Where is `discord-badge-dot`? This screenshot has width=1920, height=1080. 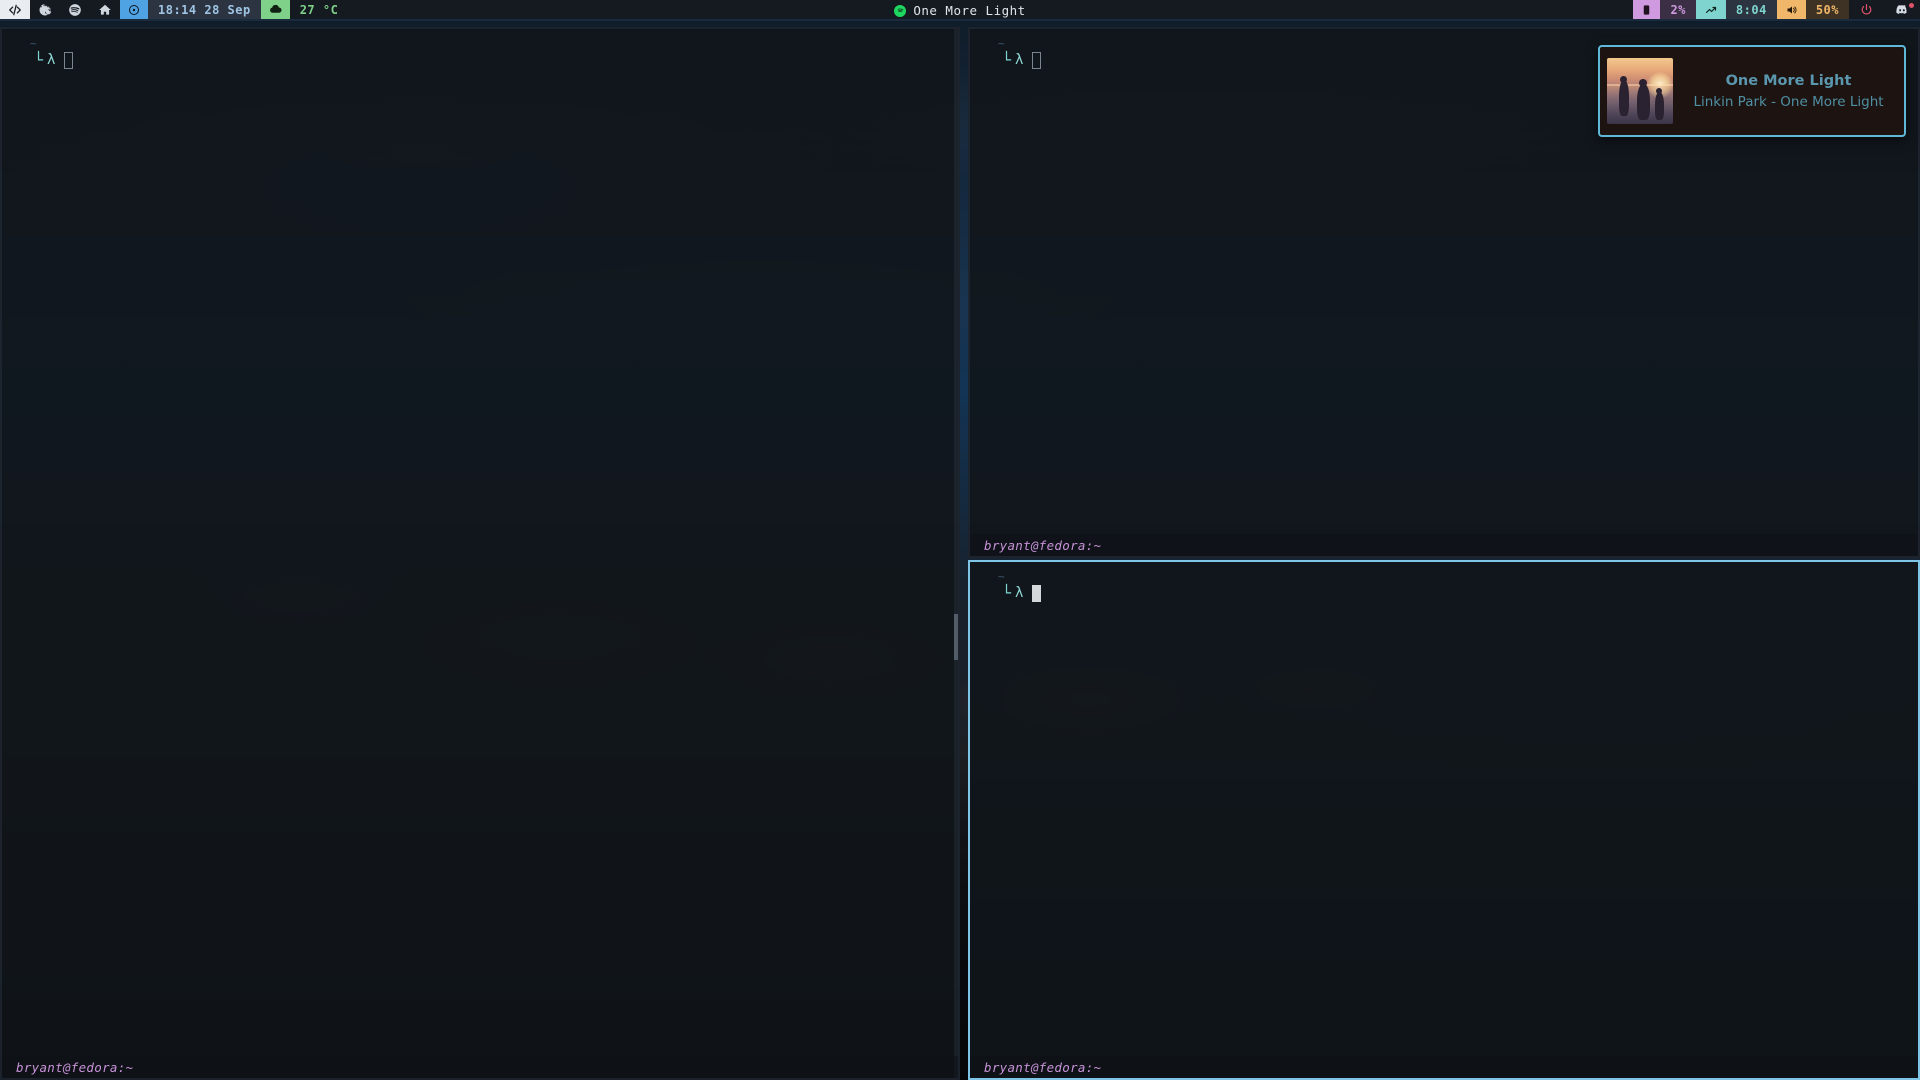 discord-badge-dot is located at coordinates (1911, 5).